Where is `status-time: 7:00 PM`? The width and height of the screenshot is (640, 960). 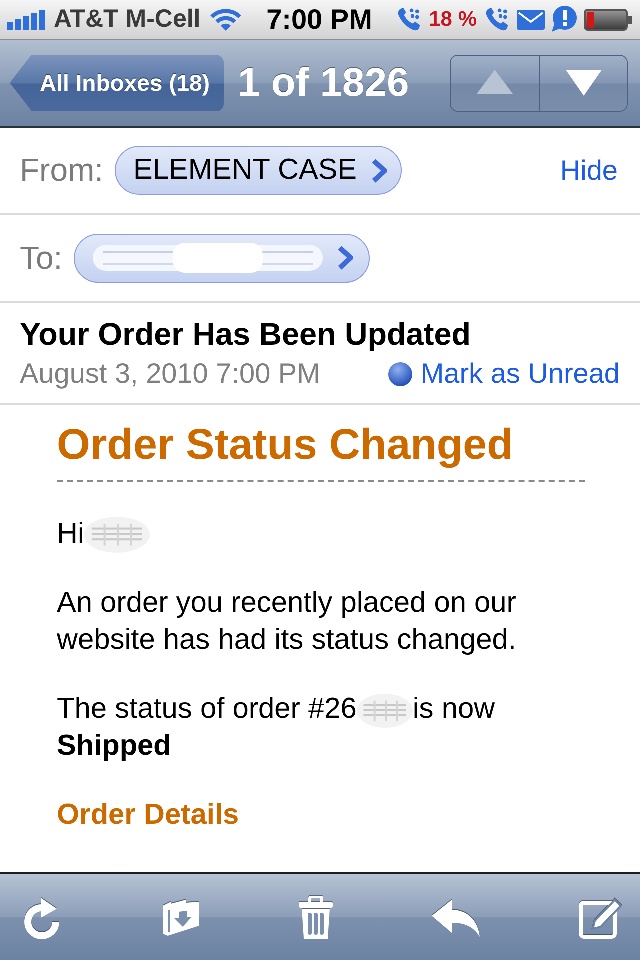 status-time: 7:00 PM is located at coordinates (320, 20).